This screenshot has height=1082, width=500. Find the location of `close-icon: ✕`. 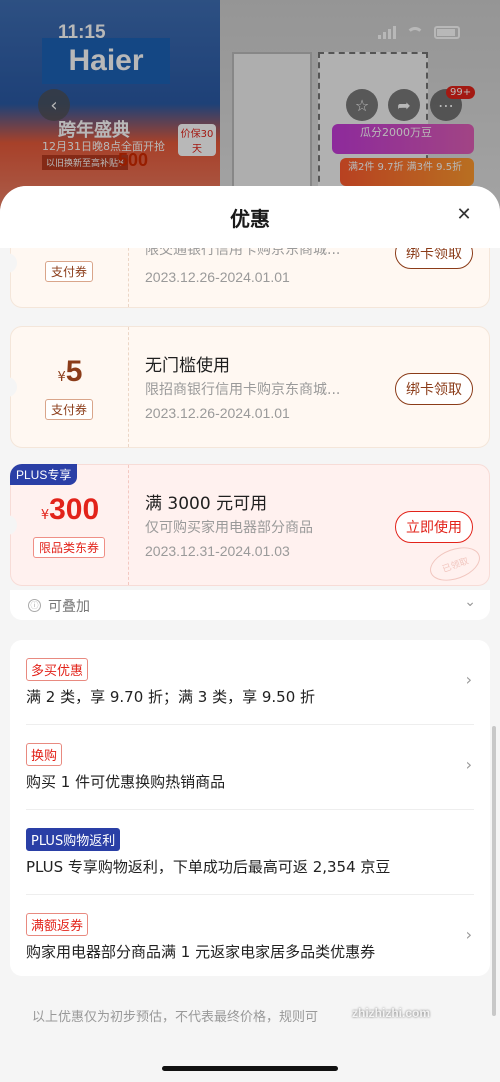

close-icon: ✕ is located at coordinates (464, 214).